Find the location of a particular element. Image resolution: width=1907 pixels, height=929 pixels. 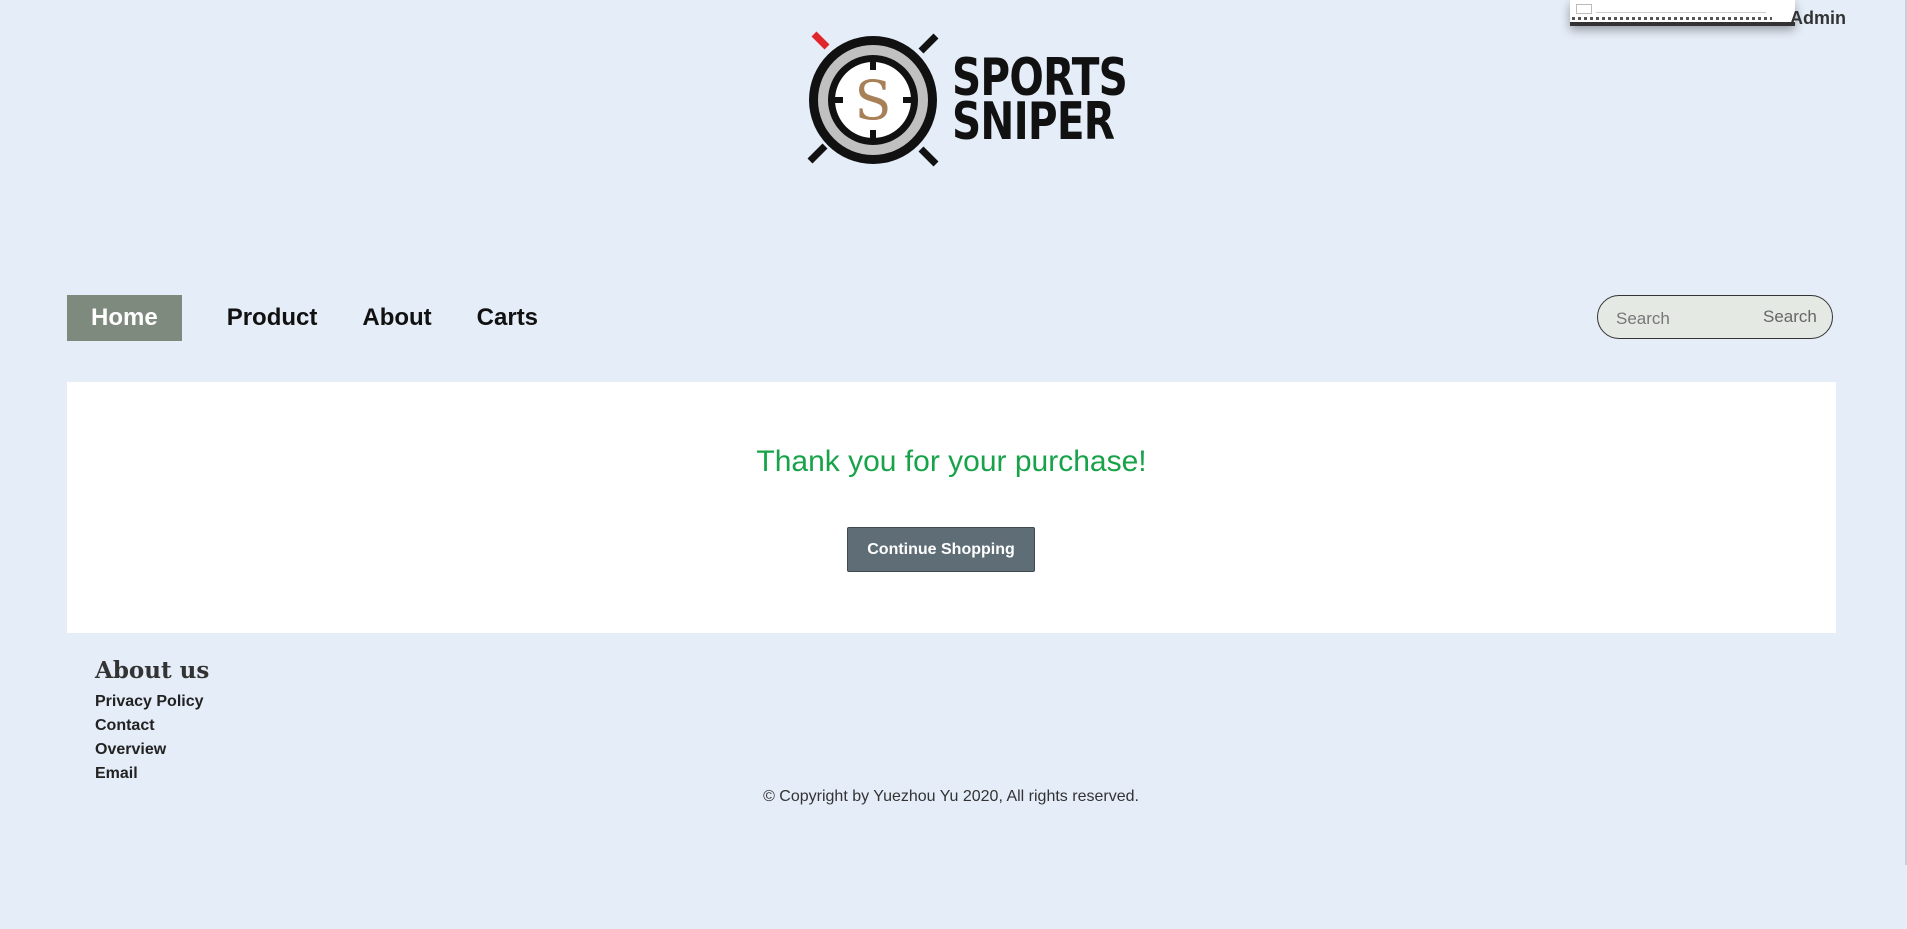

nav-home: Home is located at coordinates (124, 318).